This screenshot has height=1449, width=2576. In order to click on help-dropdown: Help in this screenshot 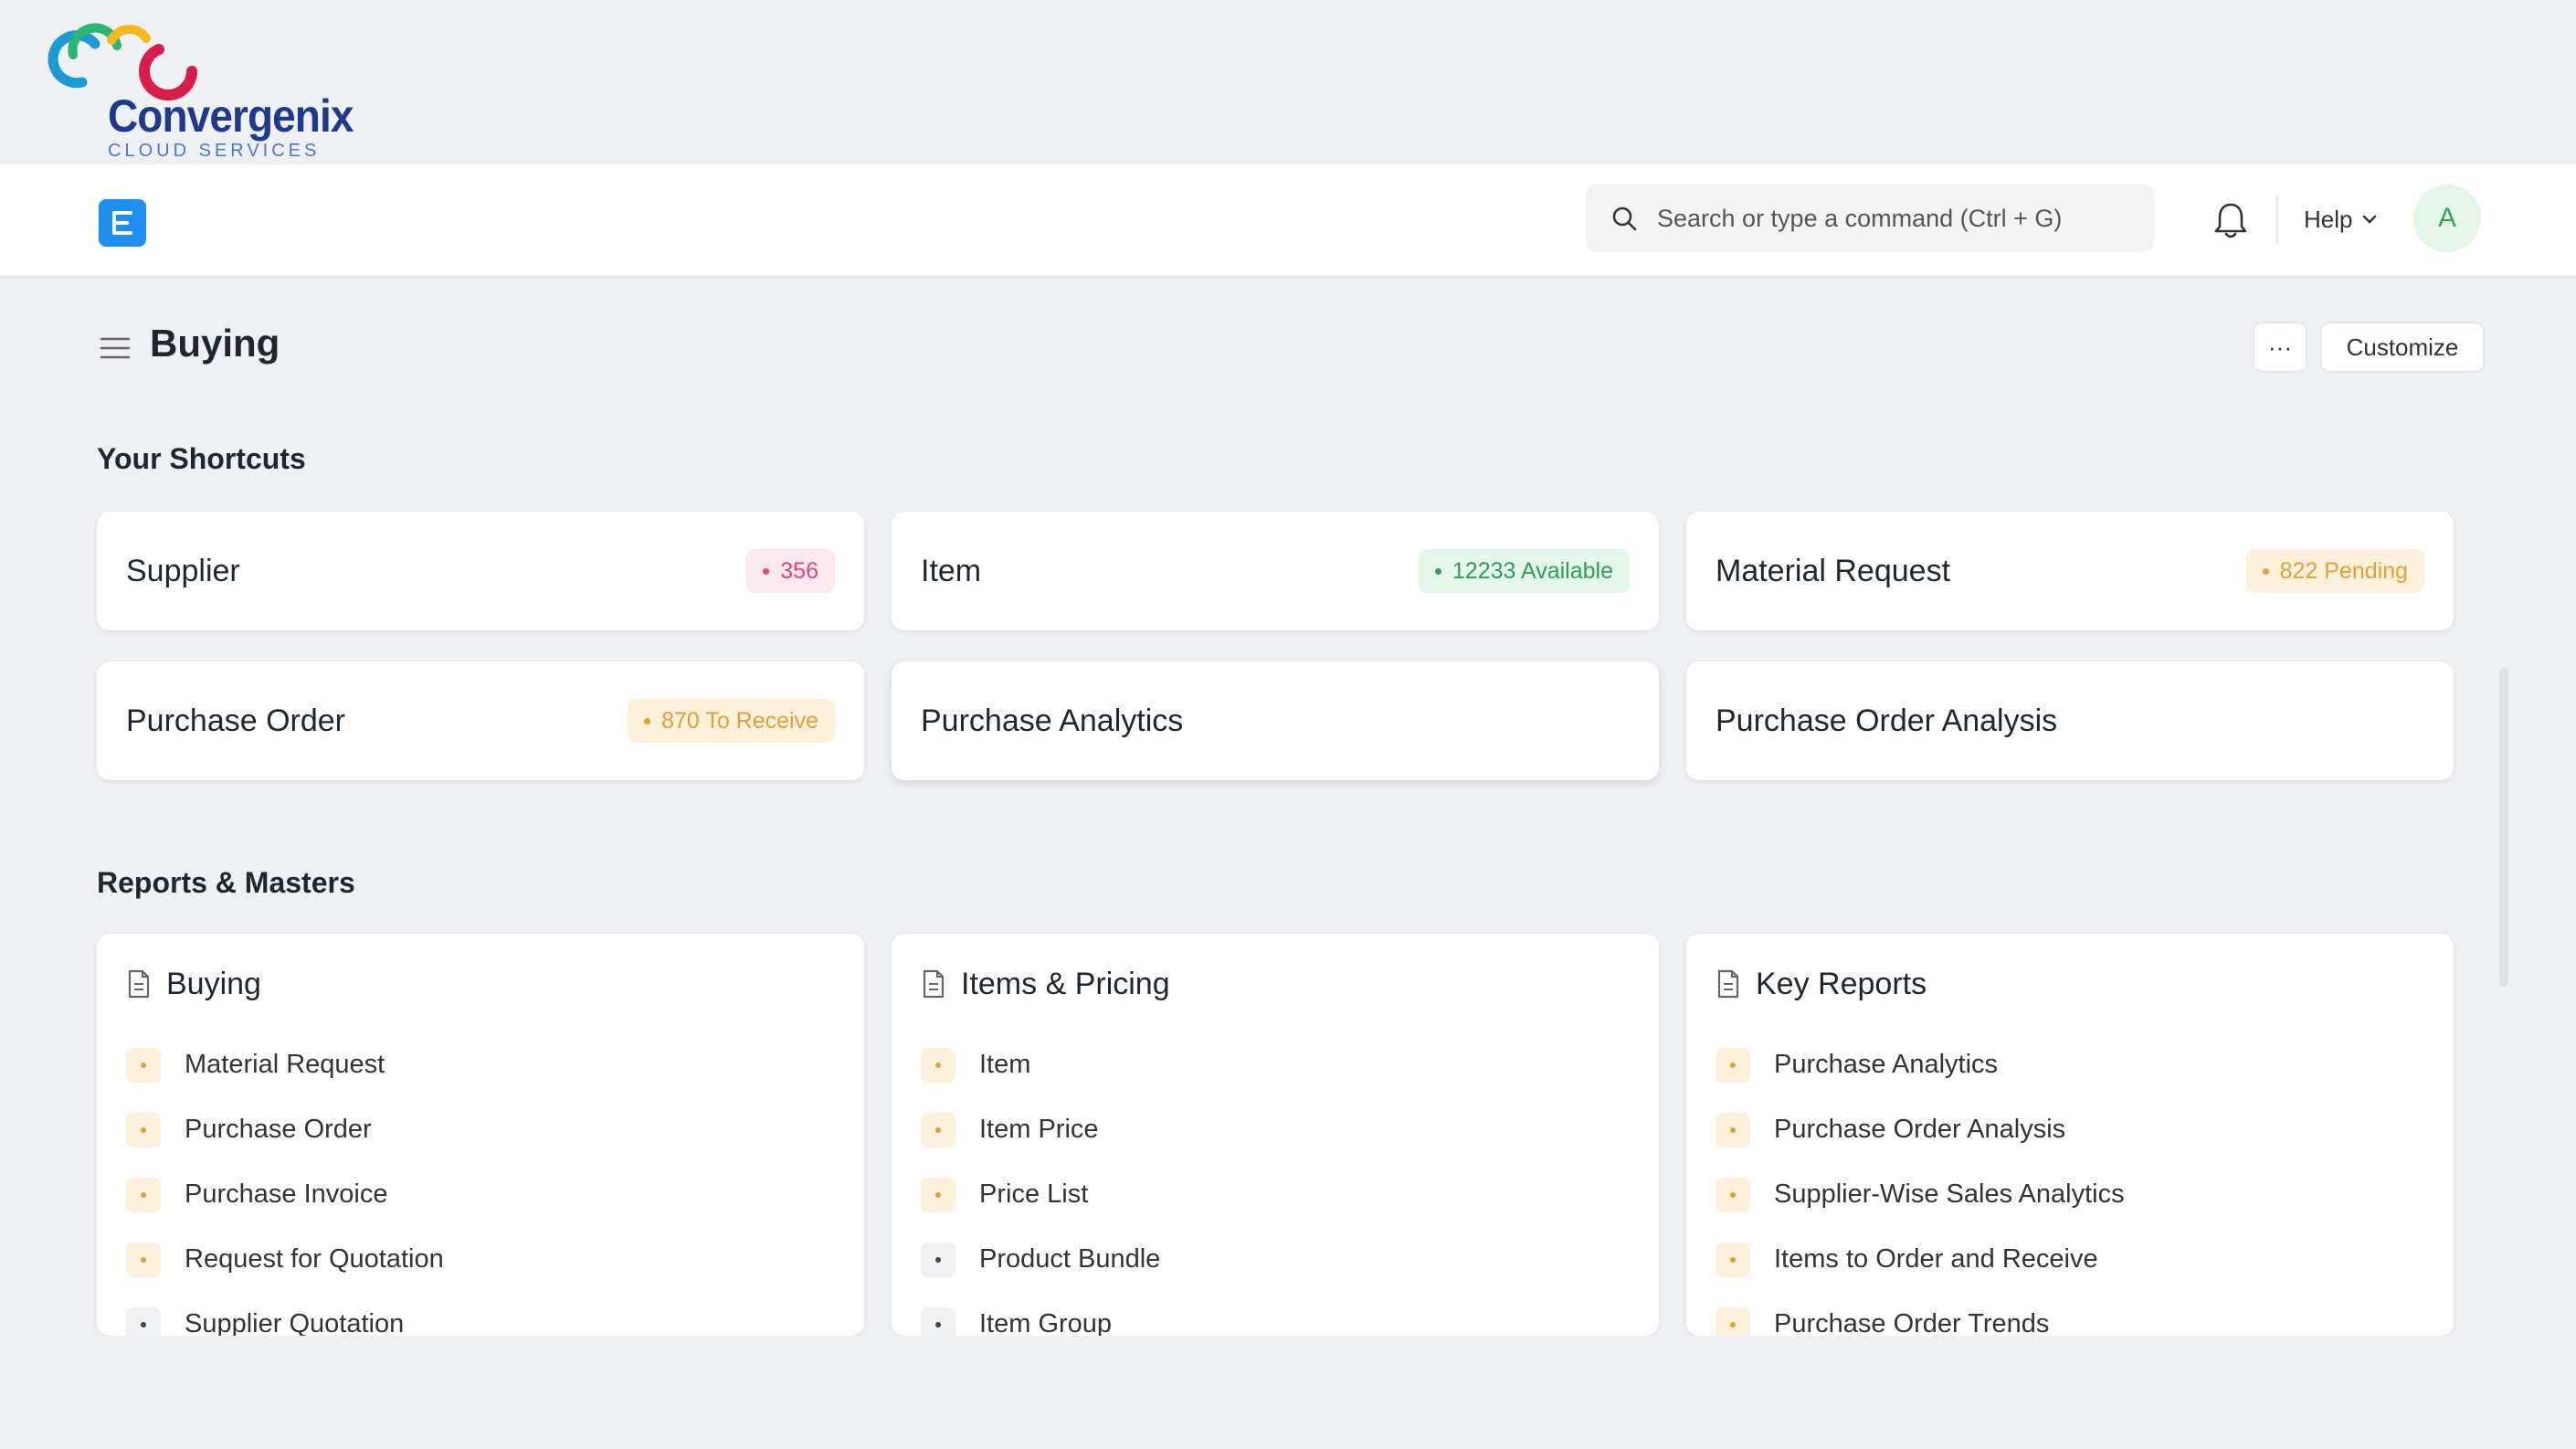, I will do `click(2341, 219)`.